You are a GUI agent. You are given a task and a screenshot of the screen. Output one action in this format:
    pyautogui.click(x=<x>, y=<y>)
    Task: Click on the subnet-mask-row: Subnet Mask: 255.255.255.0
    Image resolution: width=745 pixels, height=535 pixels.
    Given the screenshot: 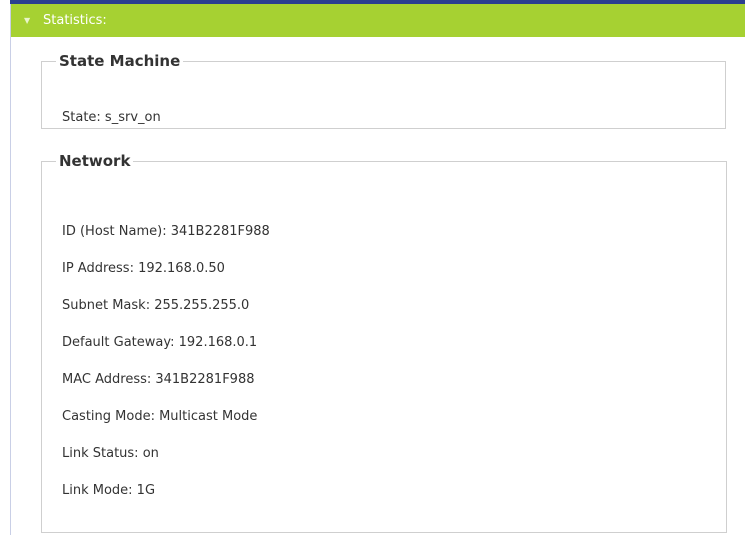 What is the action you would take?
    pyautogui.click(x=156, y=305)
    